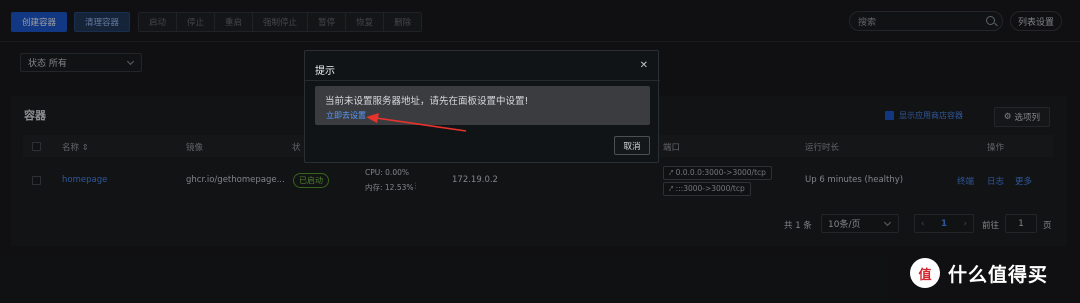  I want to click on arrow-line, so click(421, 124).